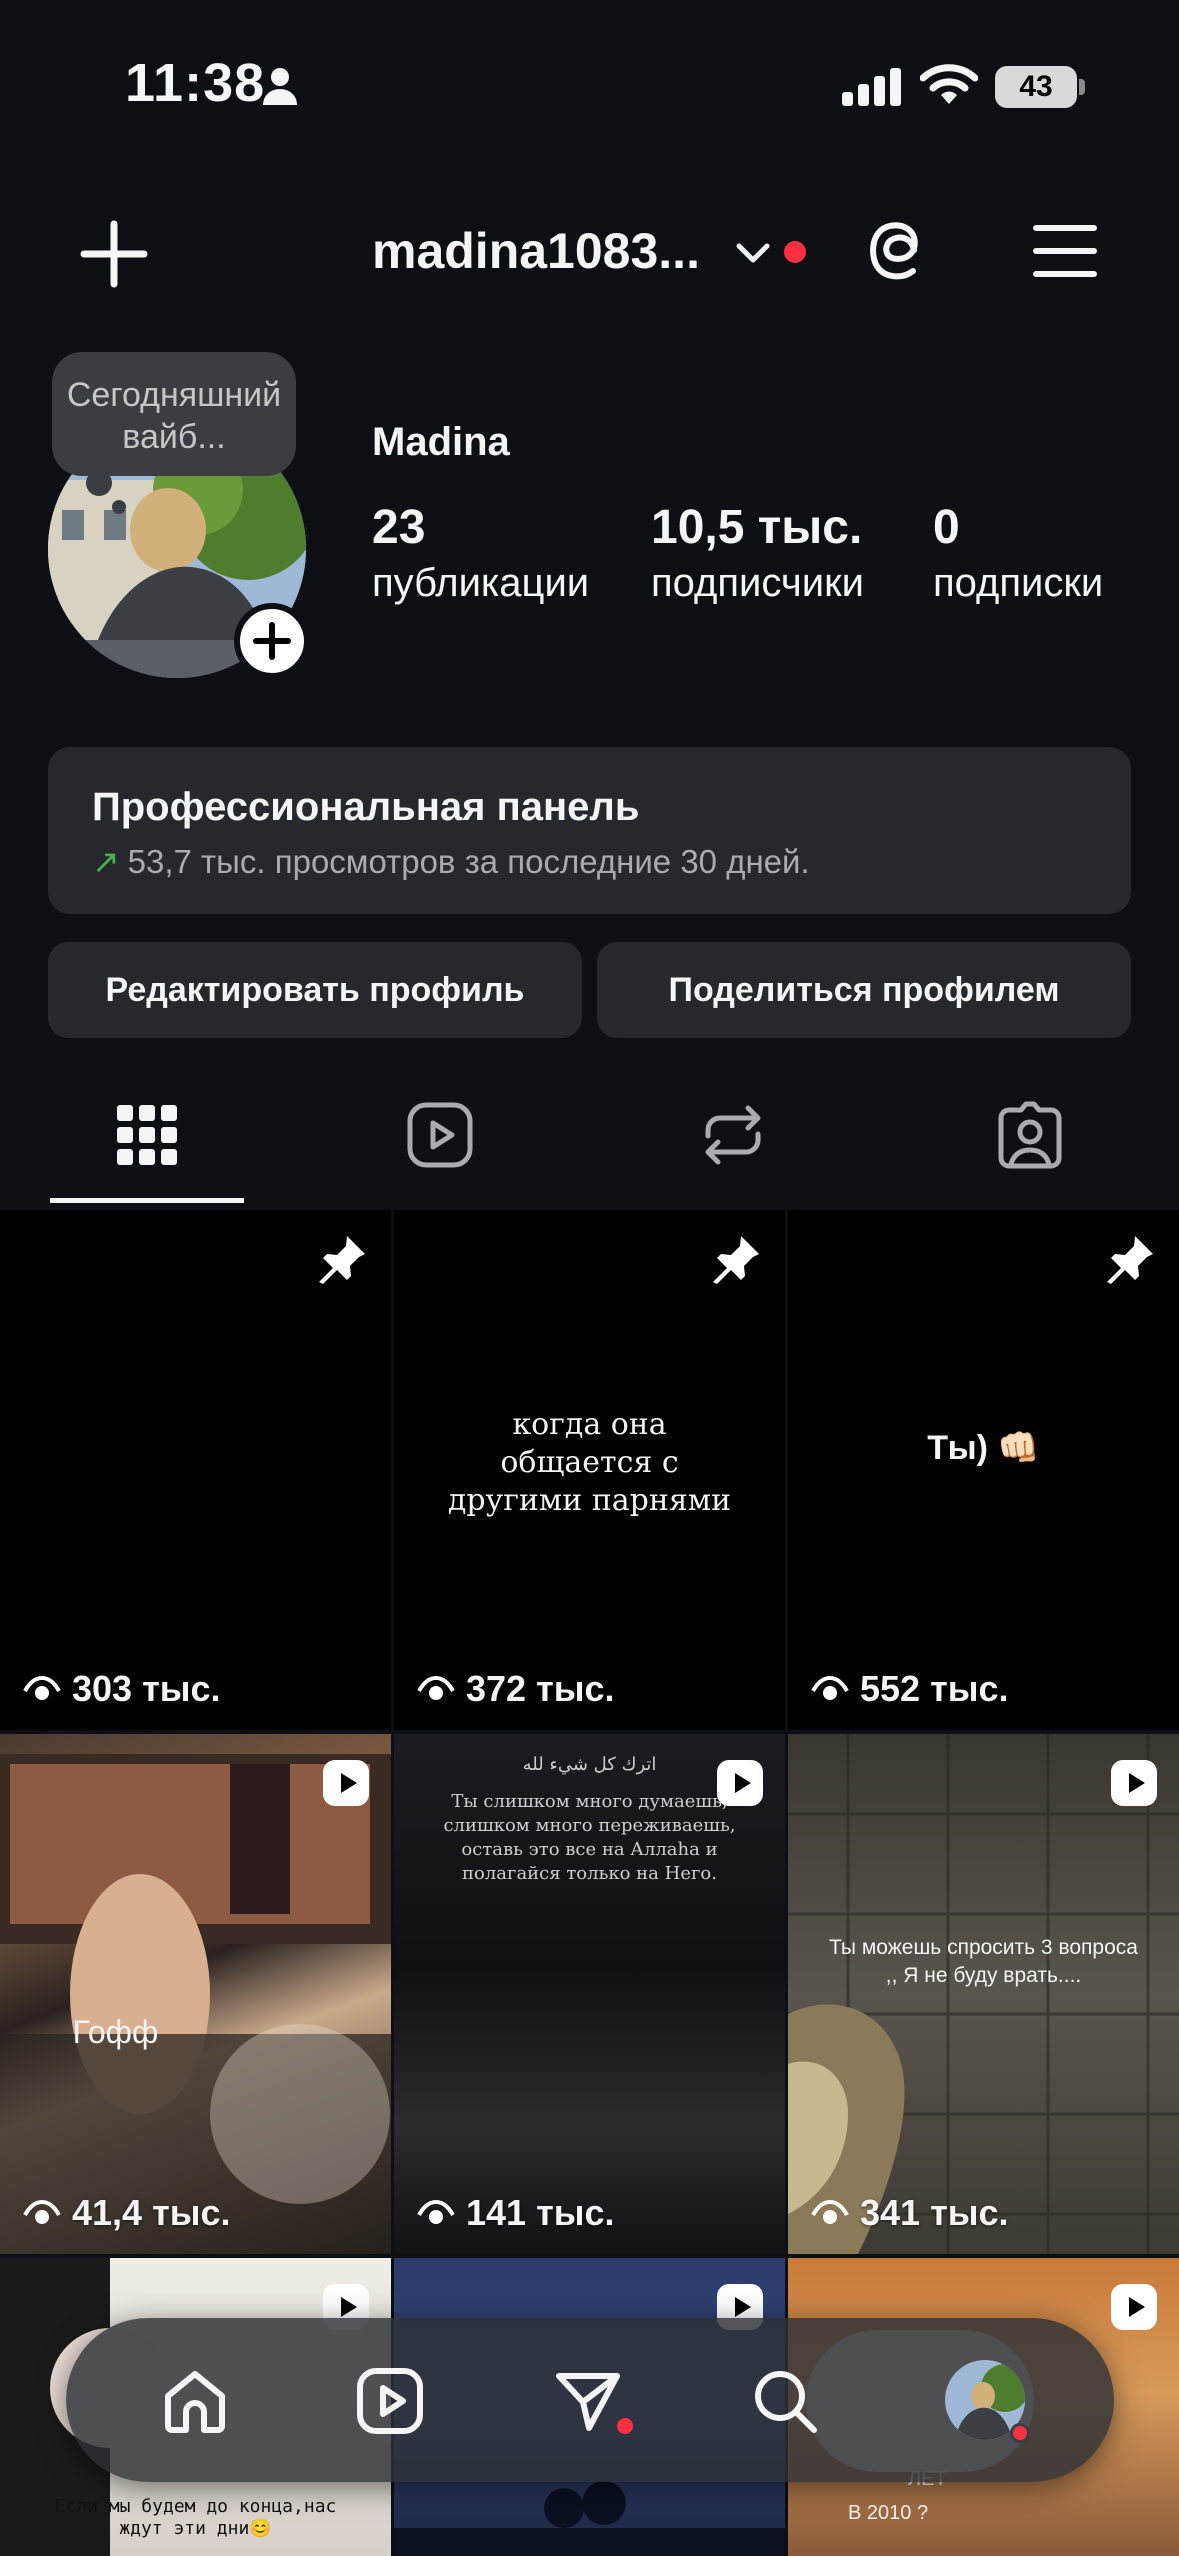 The image size is (1179, 2556). What do you see at coordinates (871, 87) in the screenshot?
I see `cellular-signal-icon` at bounding box center [871, 87].